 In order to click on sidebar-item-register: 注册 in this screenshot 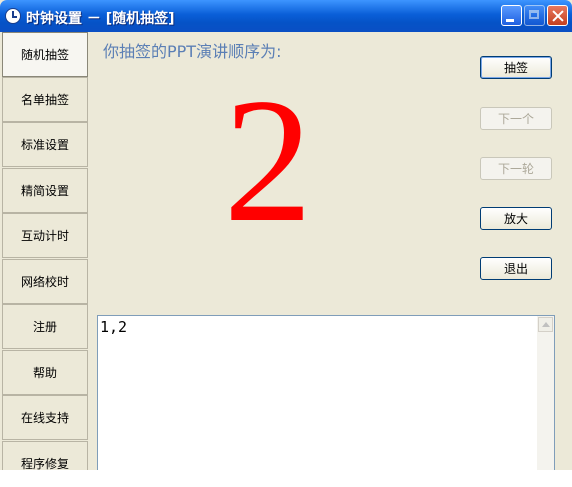, I will do `click(45, 326)`.